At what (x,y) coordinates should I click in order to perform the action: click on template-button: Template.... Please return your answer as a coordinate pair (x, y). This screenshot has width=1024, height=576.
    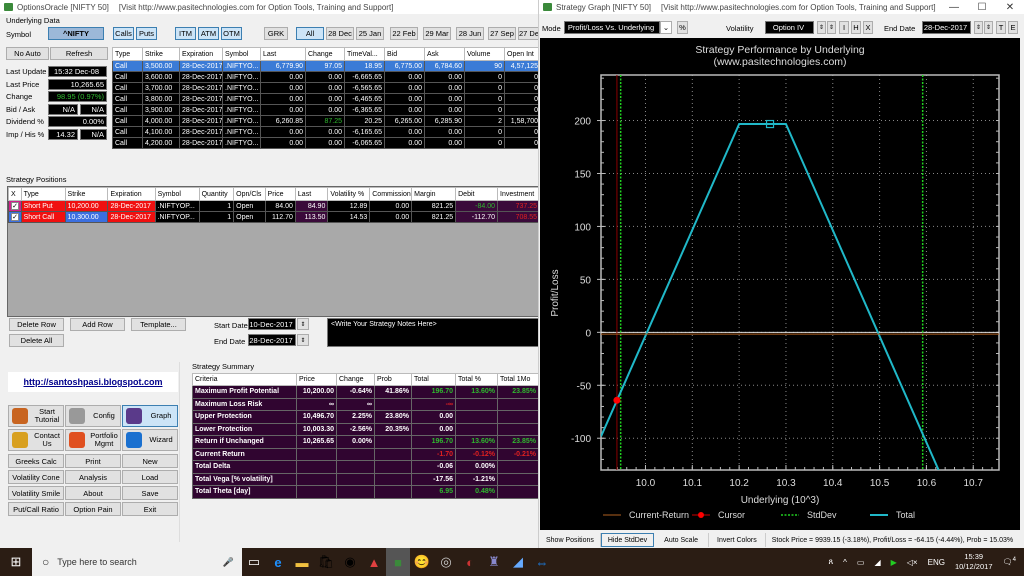
    Looking at the image, I should click on (158, 324).